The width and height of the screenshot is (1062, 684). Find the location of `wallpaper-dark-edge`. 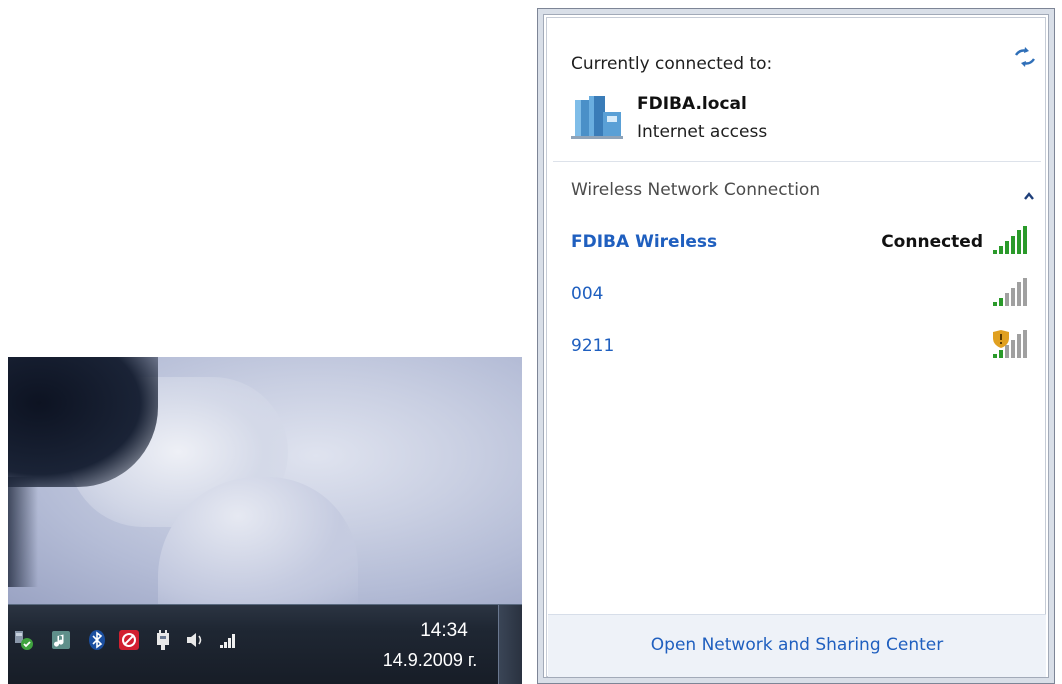

wallpaper-dark-edge is located at coordinates (23, 532).